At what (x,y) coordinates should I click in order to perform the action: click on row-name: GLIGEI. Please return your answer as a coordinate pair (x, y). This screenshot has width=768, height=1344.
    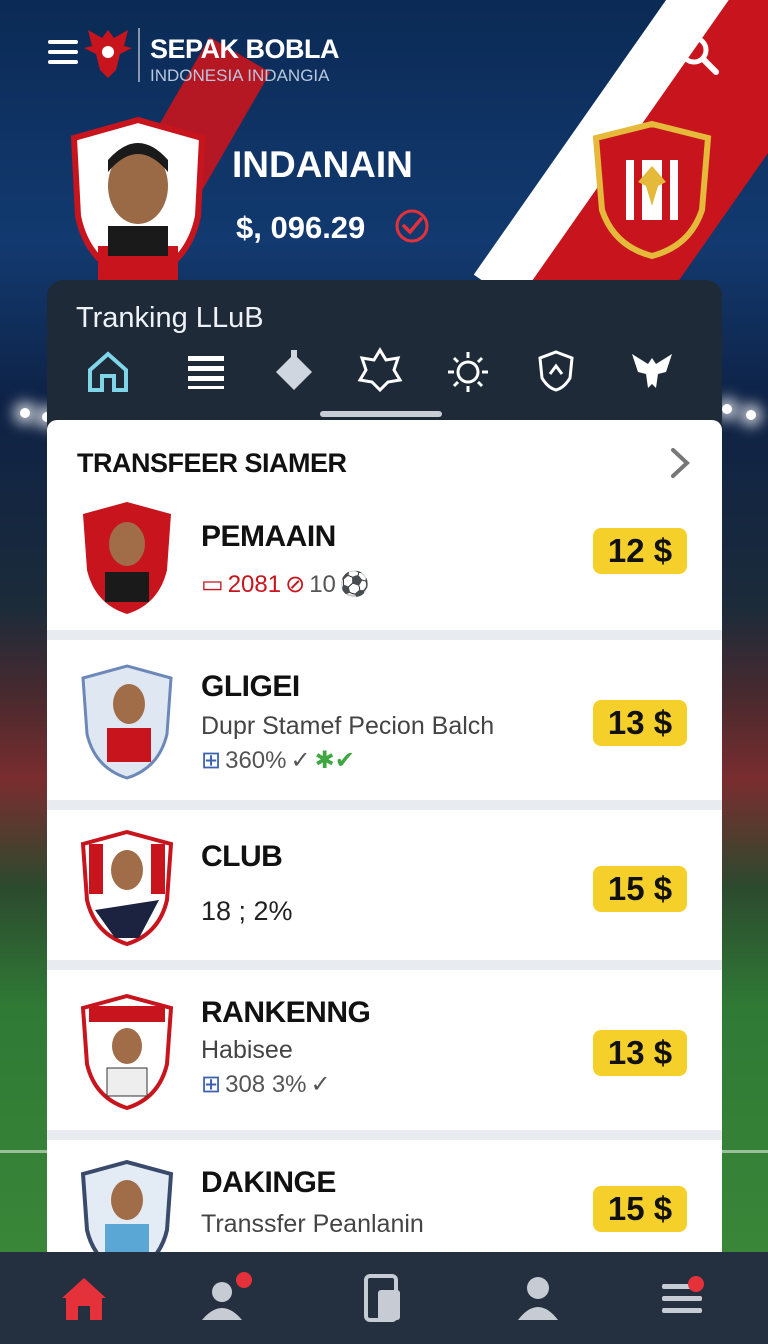
    Looking at the image, I should click on (250, 686).